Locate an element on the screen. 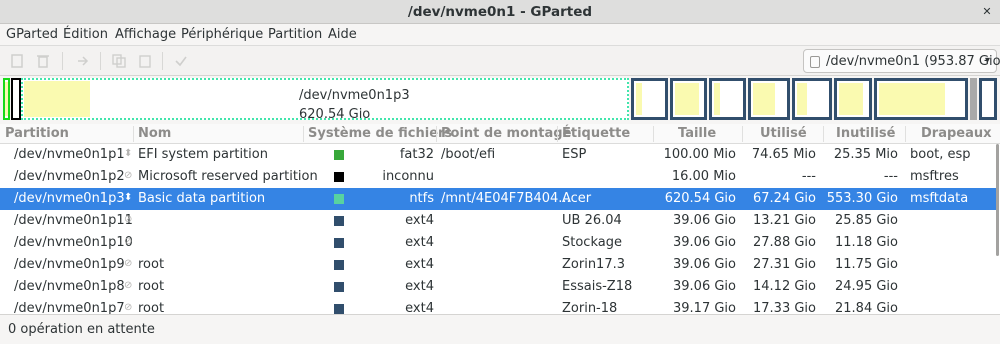 This screenshot has width=1000, height=344. cell-unused: 553.30 Gio is located at coordinates (862, 198).